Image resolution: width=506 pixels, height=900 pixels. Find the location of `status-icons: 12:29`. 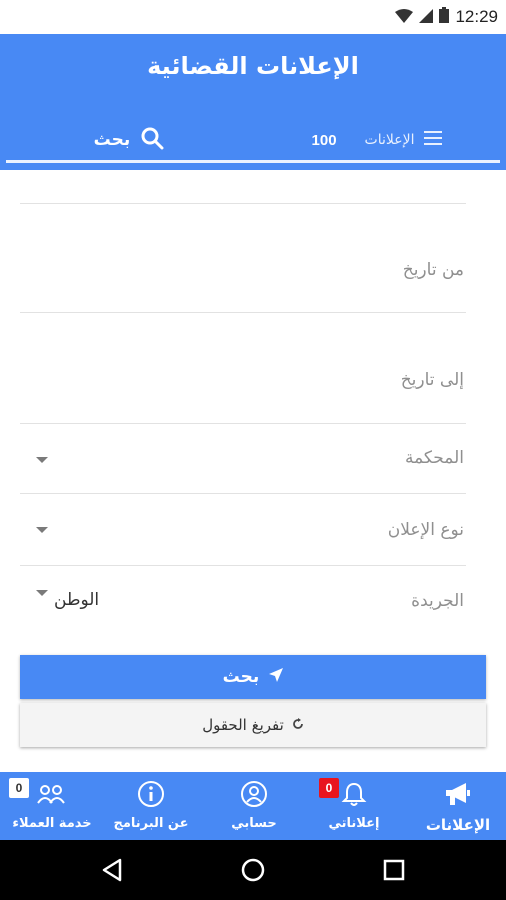

status-icons: 12:29 is located at coordinates (446, 17).